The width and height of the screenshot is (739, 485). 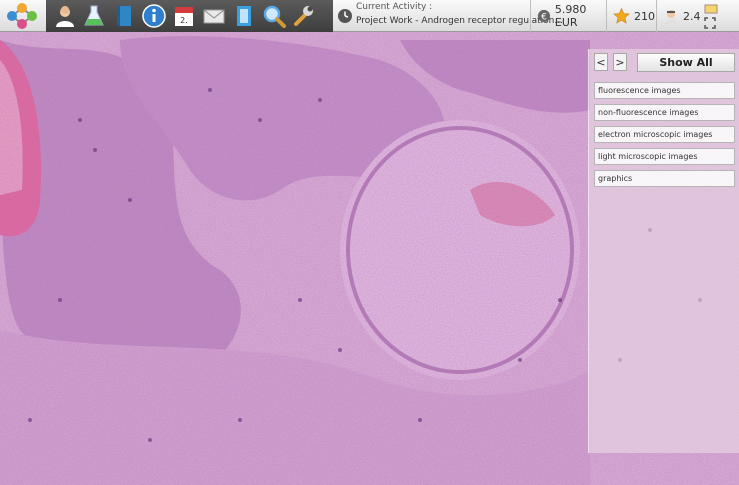 What do you see at coordinates (664, 134) in the screenshot?
I see `filter-electron-microscopic: electron microscopic images` at bounding box center [664, 134].